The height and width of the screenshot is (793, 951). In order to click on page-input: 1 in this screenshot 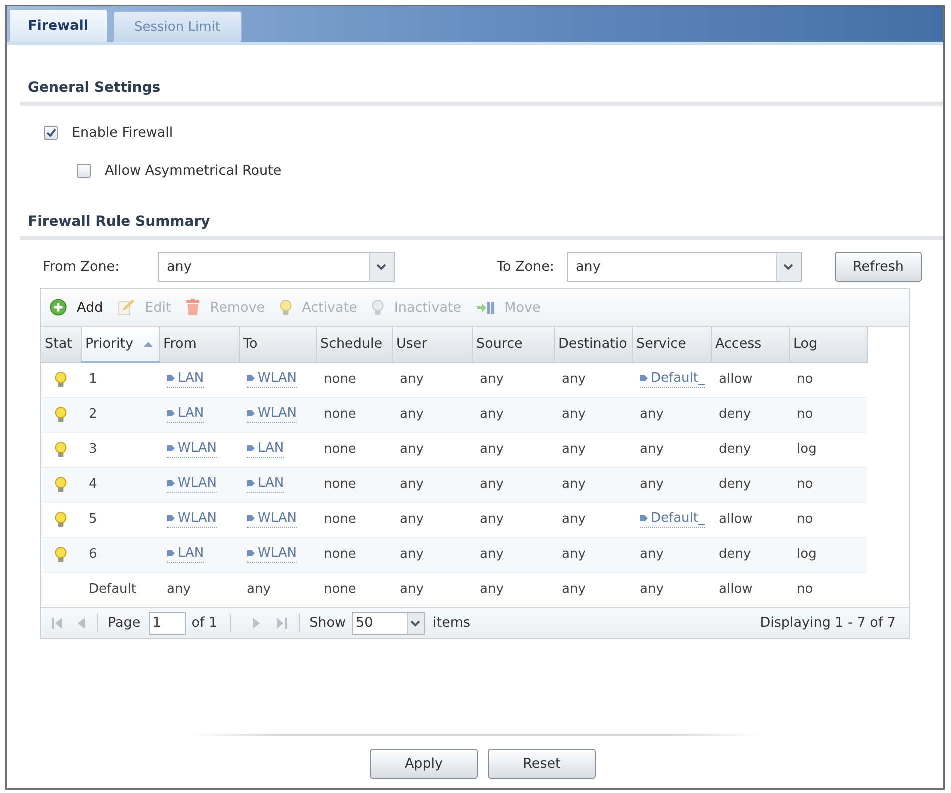, I will do `click(167, 623)`.